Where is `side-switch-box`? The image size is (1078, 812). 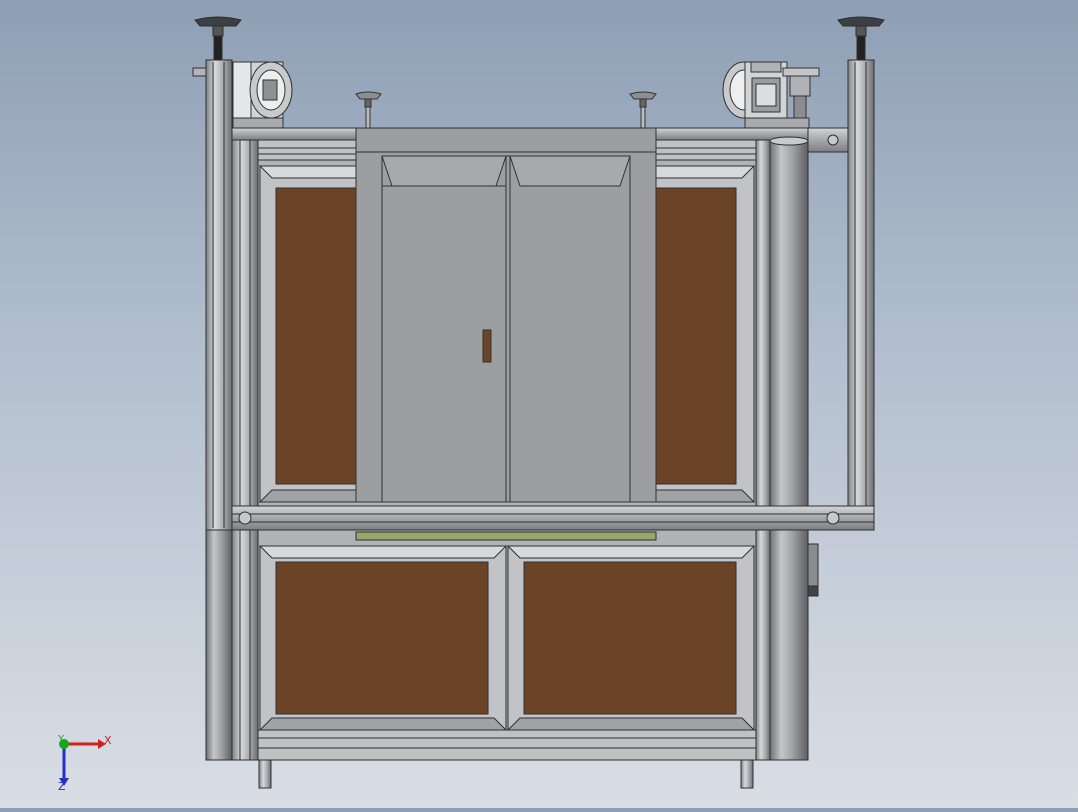 side-switch-box is located at coordinates (813, 570).